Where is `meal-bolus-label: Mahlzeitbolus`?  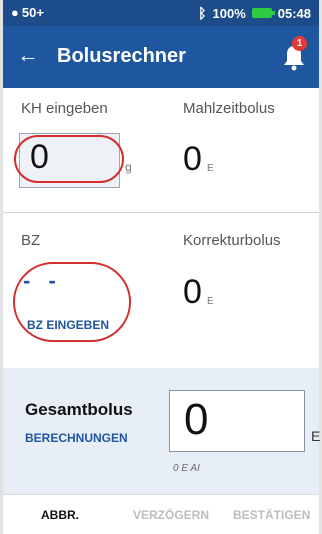 meal-bolus-label: Mahlzeitbolus is located at coordinates (229, 108).